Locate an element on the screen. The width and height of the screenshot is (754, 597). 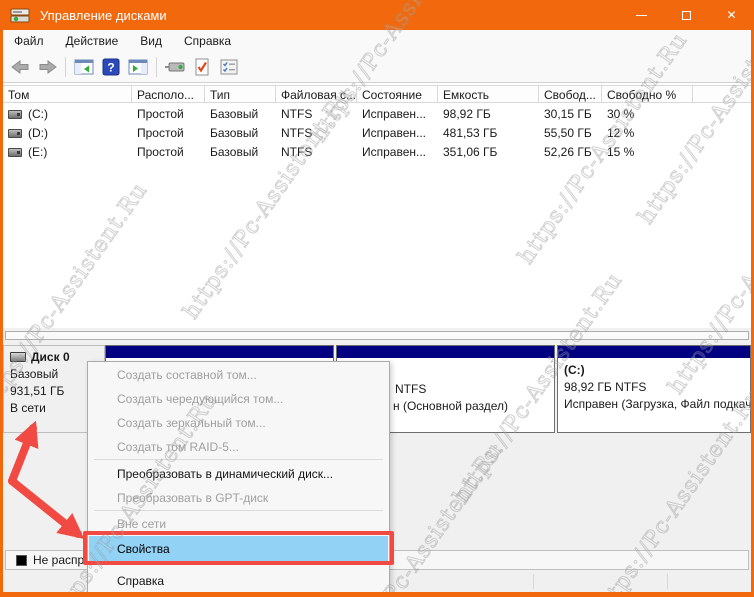
column-header-volume: Том is located at coordinates (67, 94).